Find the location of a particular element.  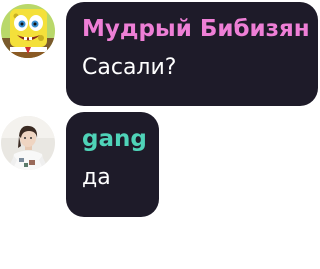

message-bubble: gang да is located at coordinates (112, 164).